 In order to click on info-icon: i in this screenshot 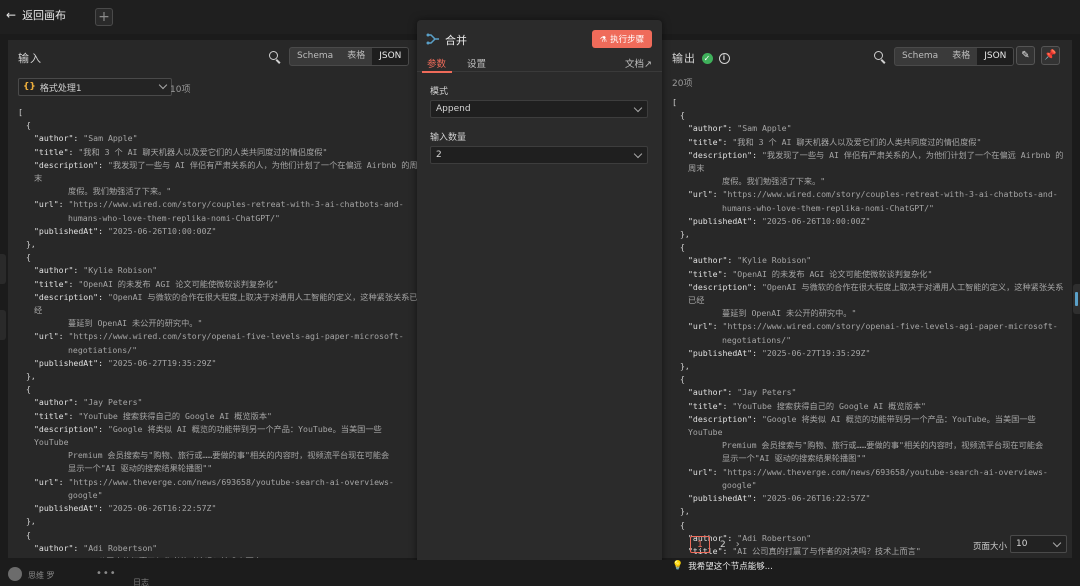, I will do `click(724, 58)`.